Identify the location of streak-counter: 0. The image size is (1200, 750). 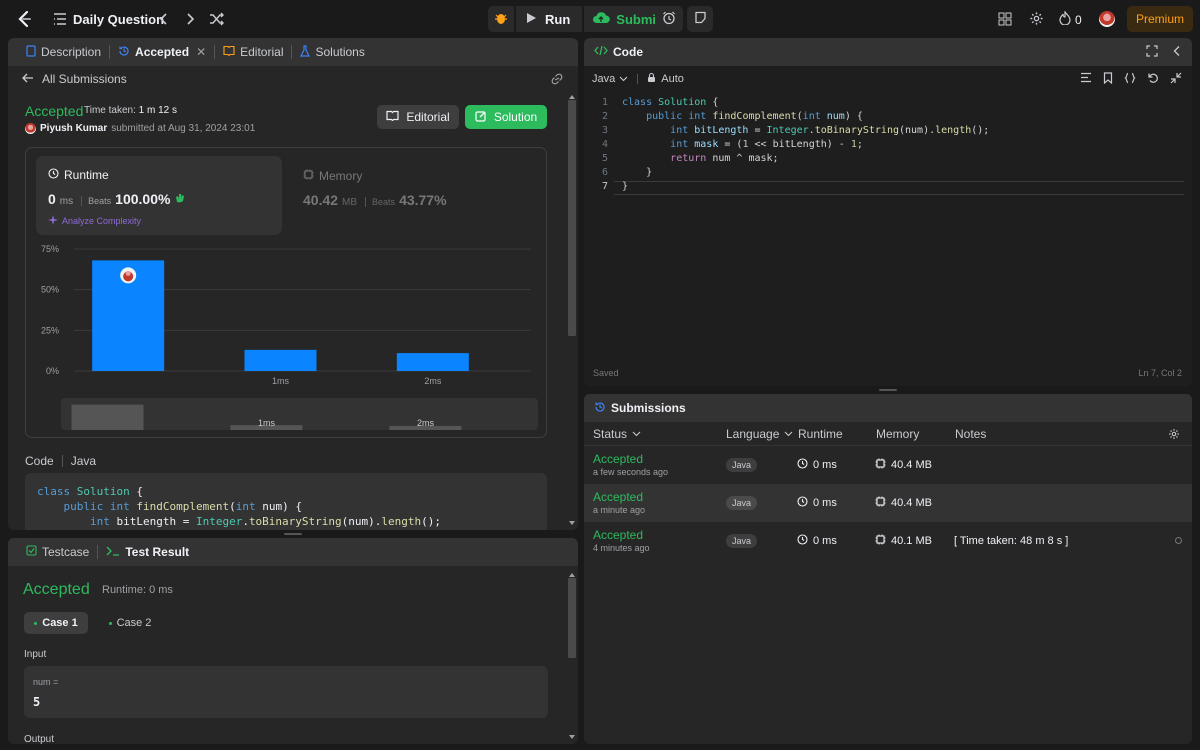
(1070, 19).